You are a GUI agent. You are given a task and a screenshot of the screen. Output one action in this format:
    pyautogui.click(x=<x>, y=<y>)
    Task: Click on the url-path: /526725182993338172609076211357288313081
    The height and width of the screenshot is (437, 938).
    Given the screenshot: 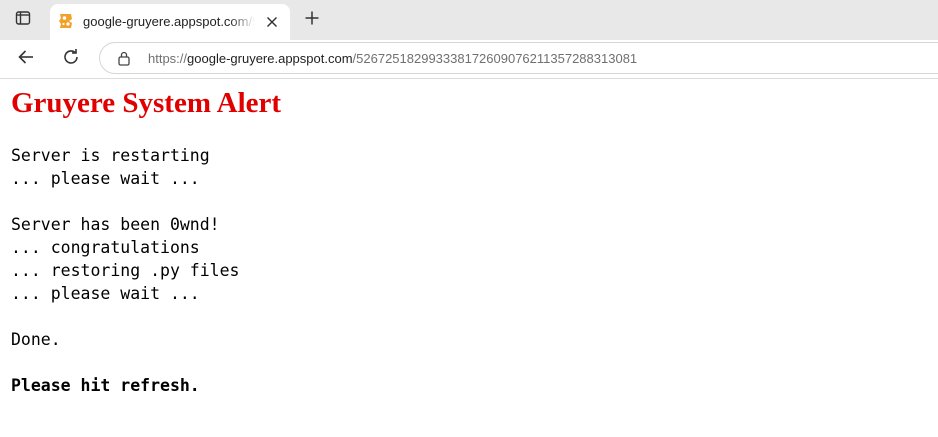 What is the action you would take?
    pyautogui.click(x=495, y=58)
    